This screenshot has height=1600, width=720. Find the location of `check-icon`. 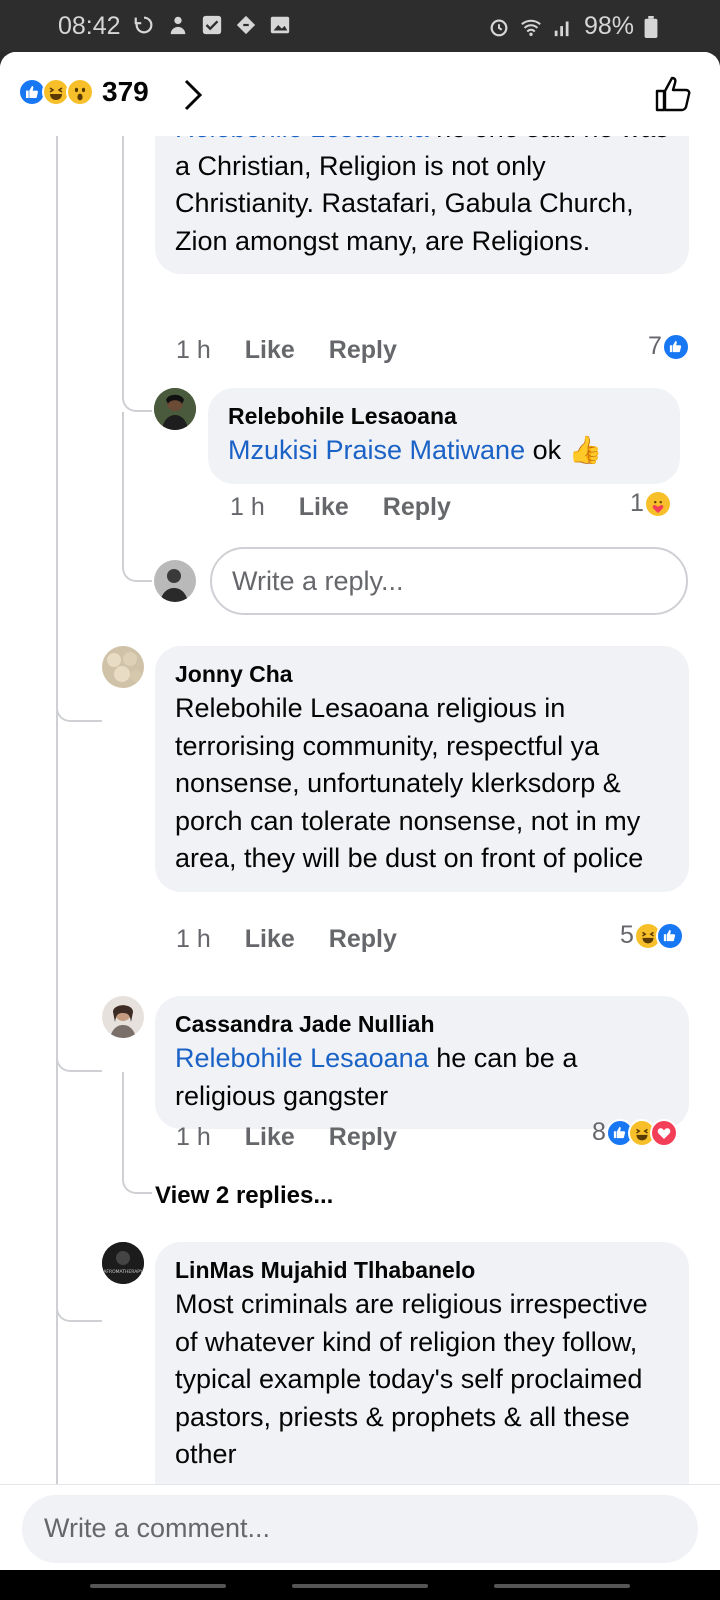

check-icon is located at coordinates (212, 25).